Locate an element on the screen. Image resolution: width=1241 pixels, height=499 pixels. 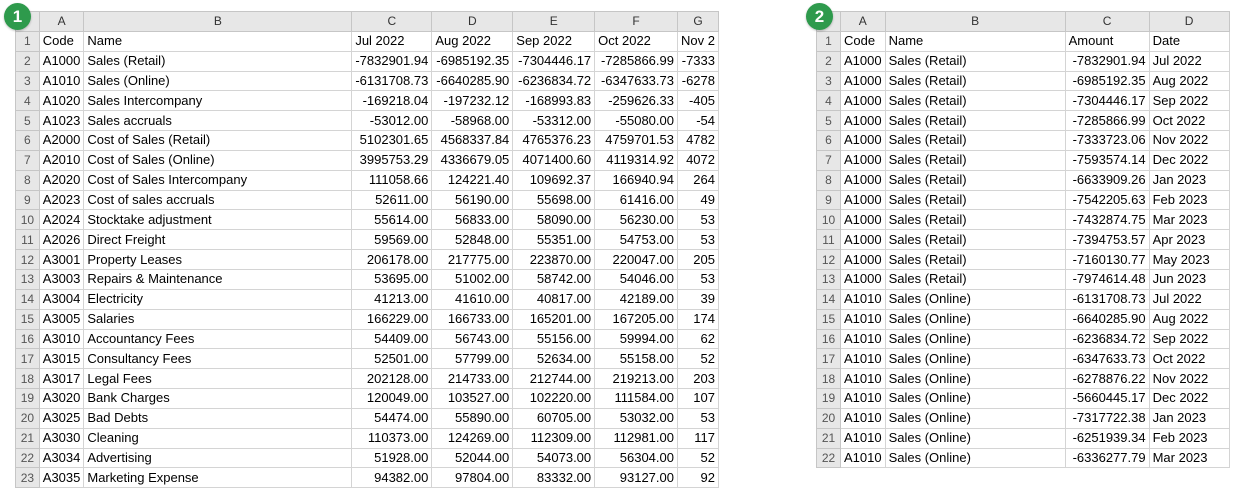
cell: 53032.00 is located at coordinates (636, 418).